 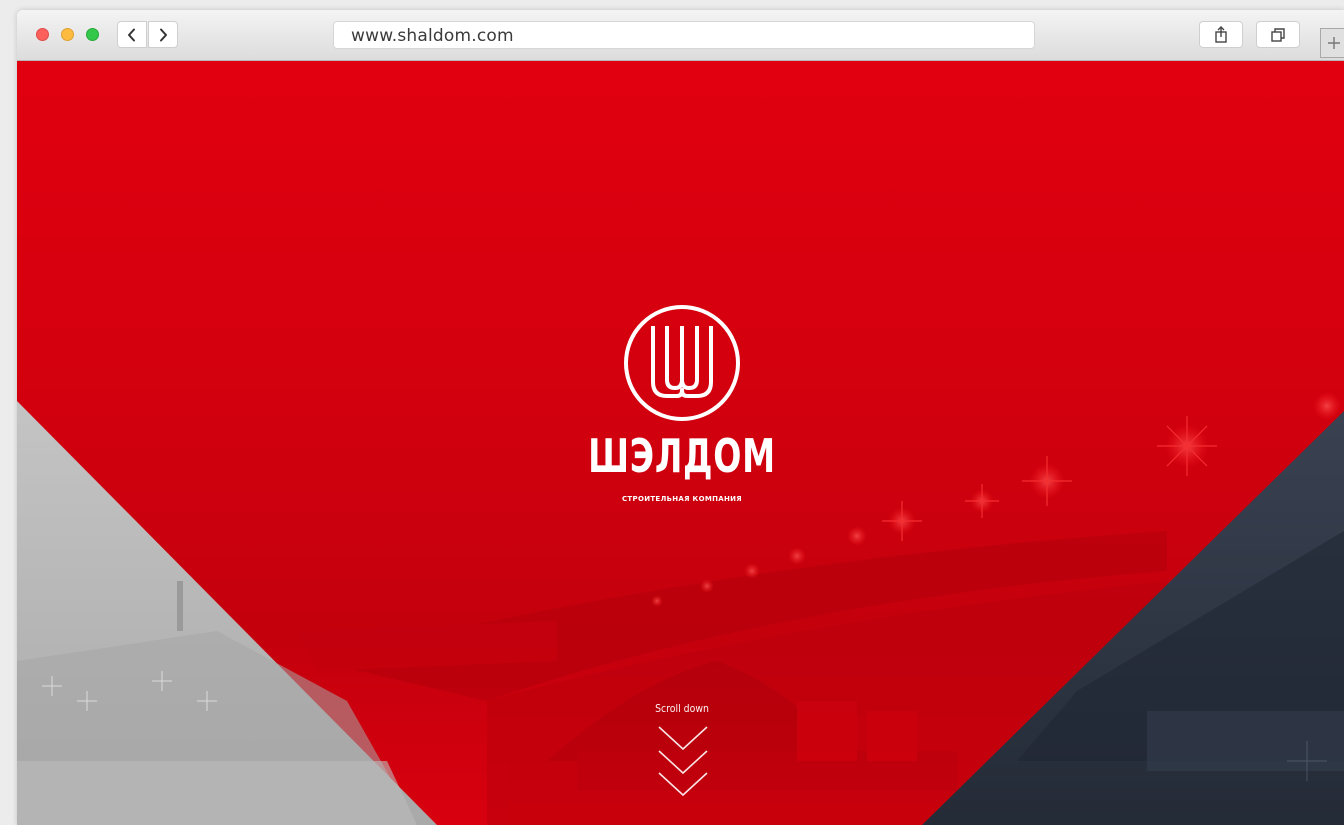 What do you see at coordinates (42, 34) in the screenshot?
I see `close-window-button` at bounding box center [42, 34].